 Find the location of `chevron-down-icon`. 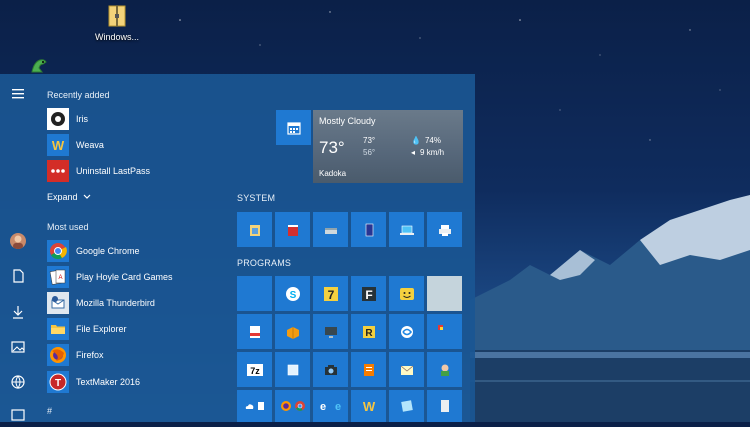

chevron-down-icon is located at coordinates (86, 196).